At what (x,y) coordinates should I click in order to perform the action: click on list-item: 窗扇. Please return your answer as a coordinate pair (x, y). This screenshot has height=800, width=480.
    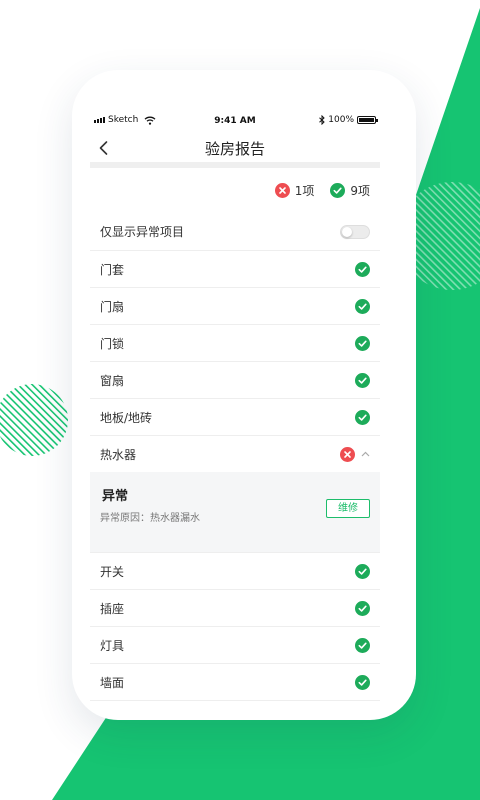
    Looking at the image, I should click on (235, 380).